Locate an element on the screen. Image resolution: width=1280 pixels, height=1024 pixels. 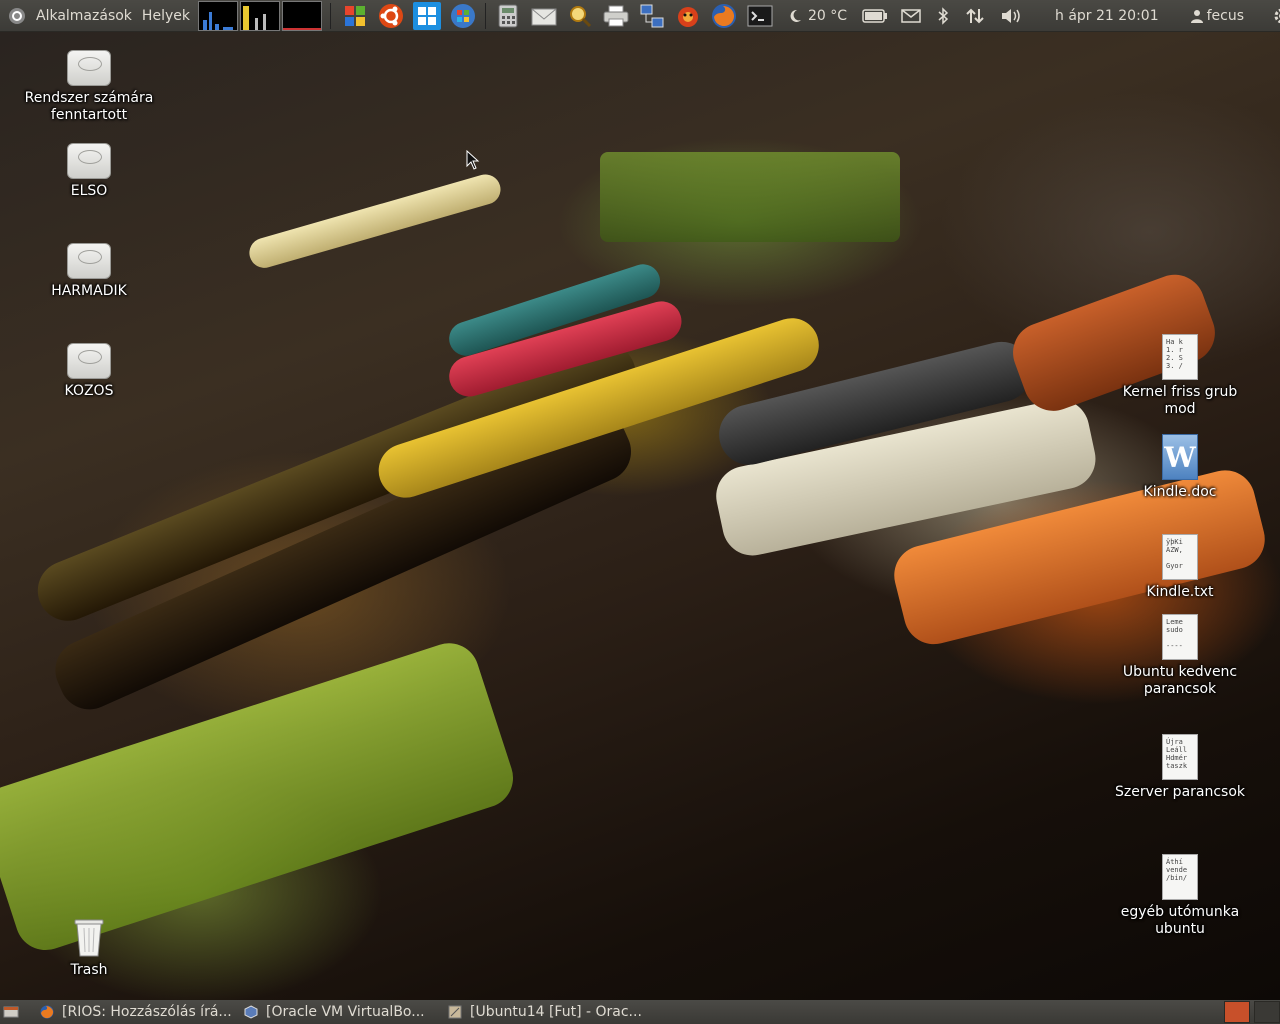
text-file-icon: Áthí vende /bin/ is located at coordinates (1180, 877).